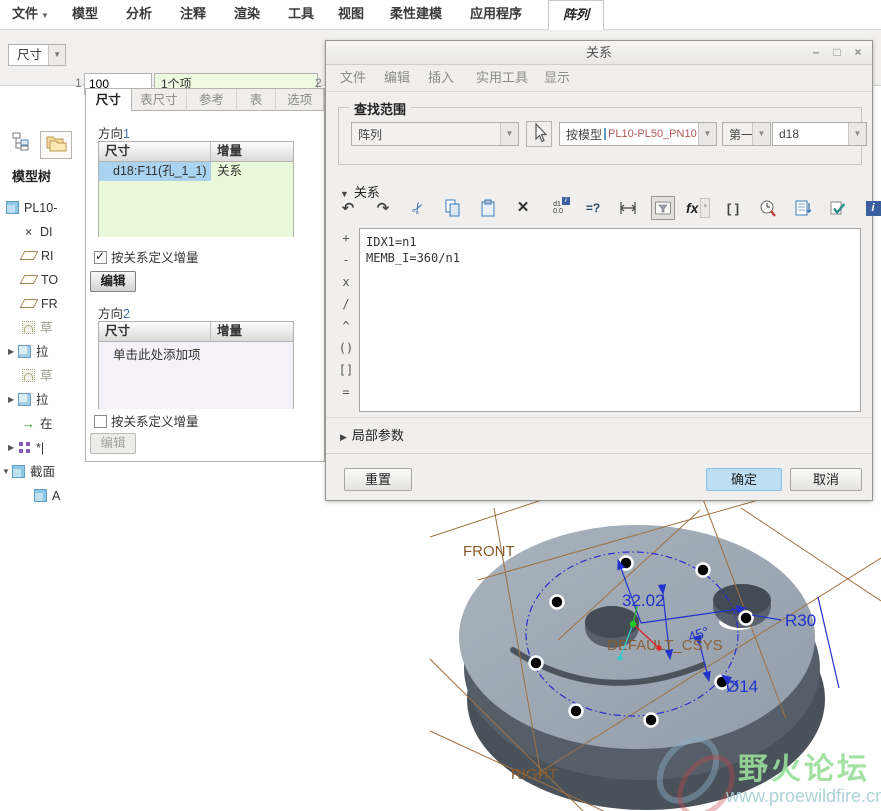 The image size is (881, 811). I want to click on tree-item-section-a: A, so click(47, 495).